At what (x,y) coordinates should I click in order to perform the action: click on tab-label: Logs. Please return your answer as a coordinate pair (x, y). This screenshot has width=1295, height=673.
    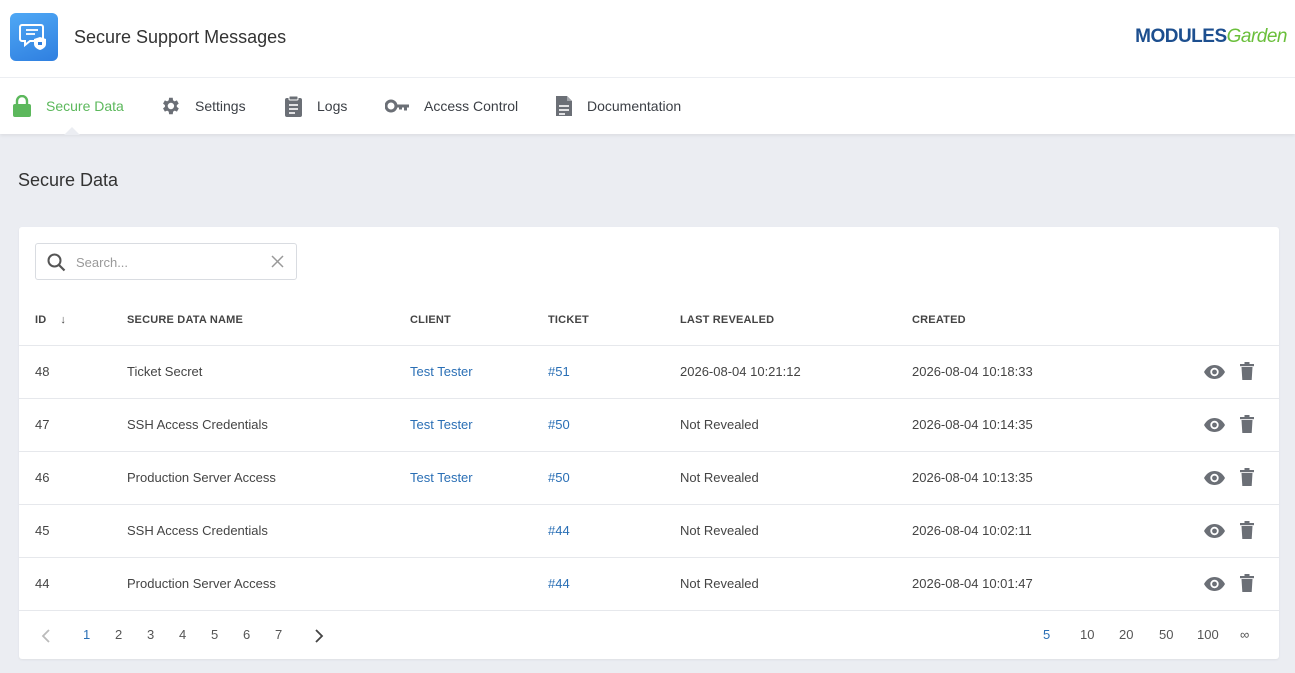
    Looking at the image, I should click on (332, 106).